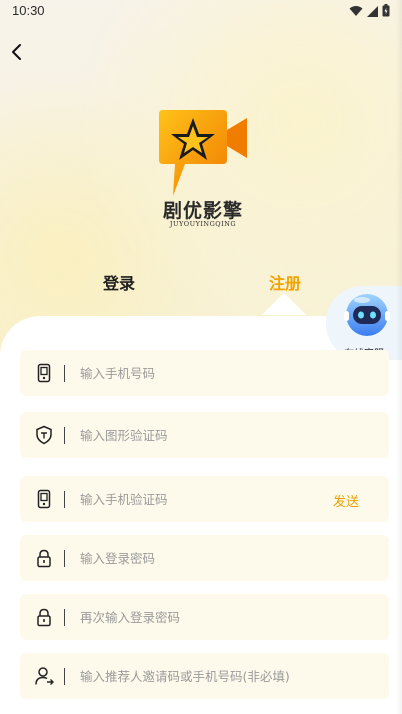  Describe the element at coordinates (356, 10) in the screenshot. I see `wifi-icon` at that location.